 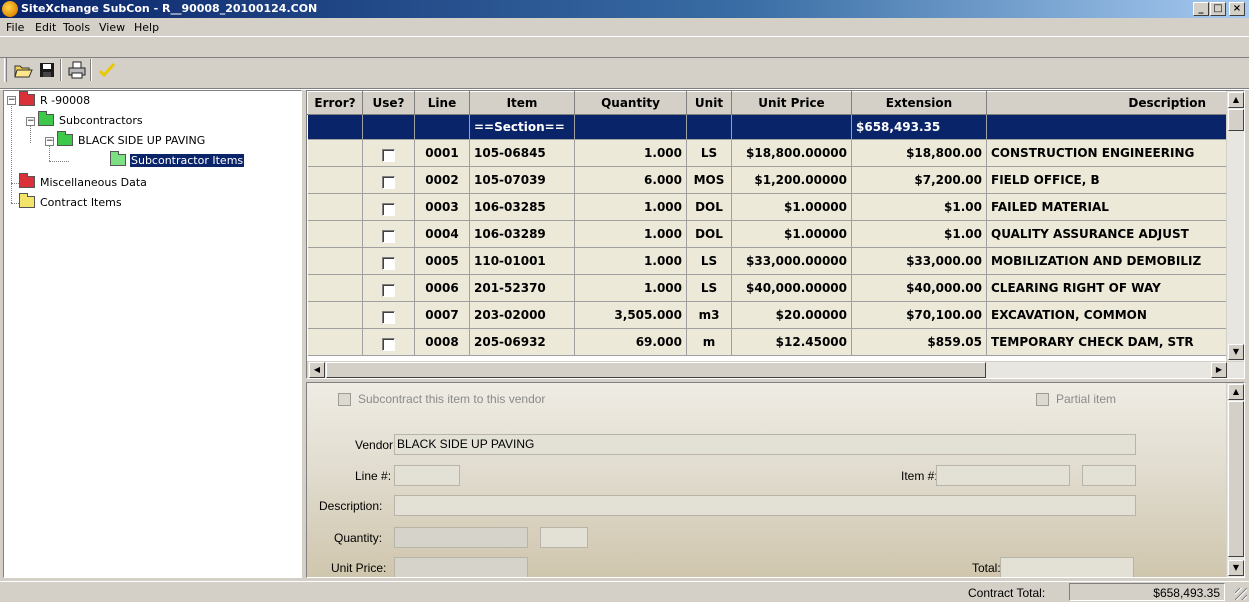 What do you see at coordinates (335, 103) in the screenshot?
I see `col-header-error: Error?` at bounding box center [335, 103].